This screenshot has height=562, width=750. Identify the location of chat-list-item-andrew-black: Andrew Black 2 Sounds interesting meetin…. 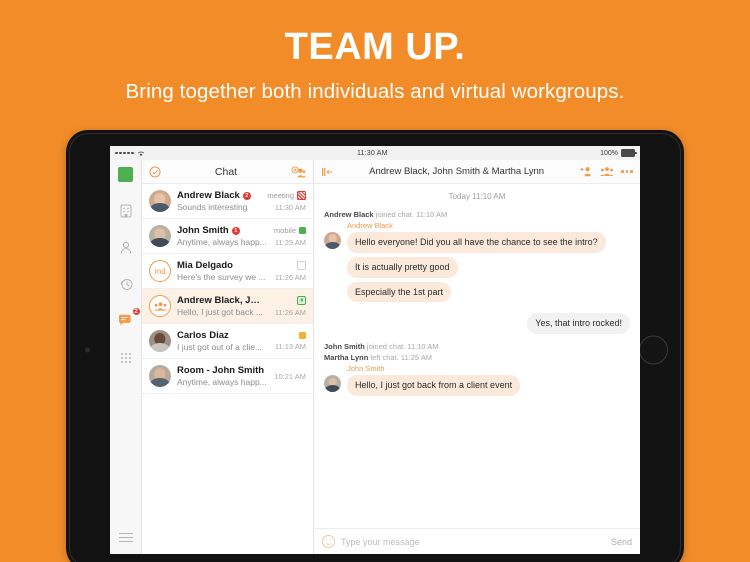
(227, 201).